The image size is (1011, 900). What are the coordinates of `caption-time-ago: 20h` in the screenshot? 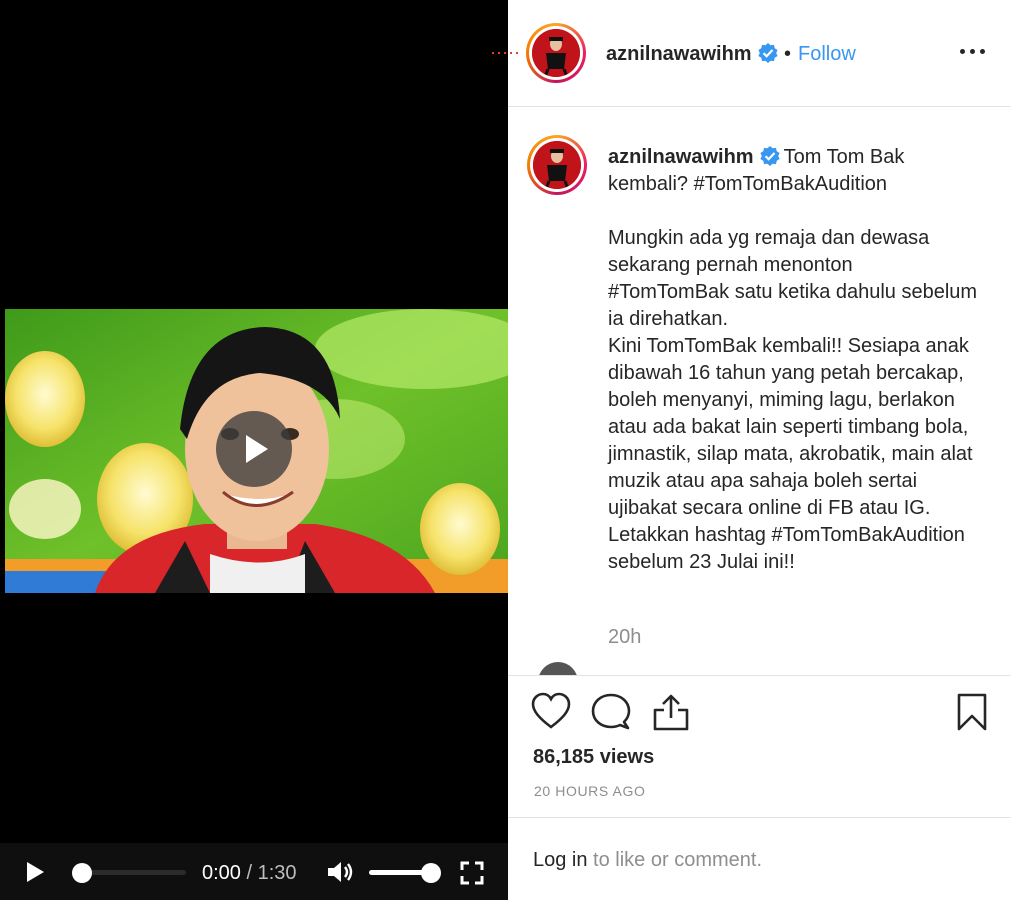 It's located at (625, 637).